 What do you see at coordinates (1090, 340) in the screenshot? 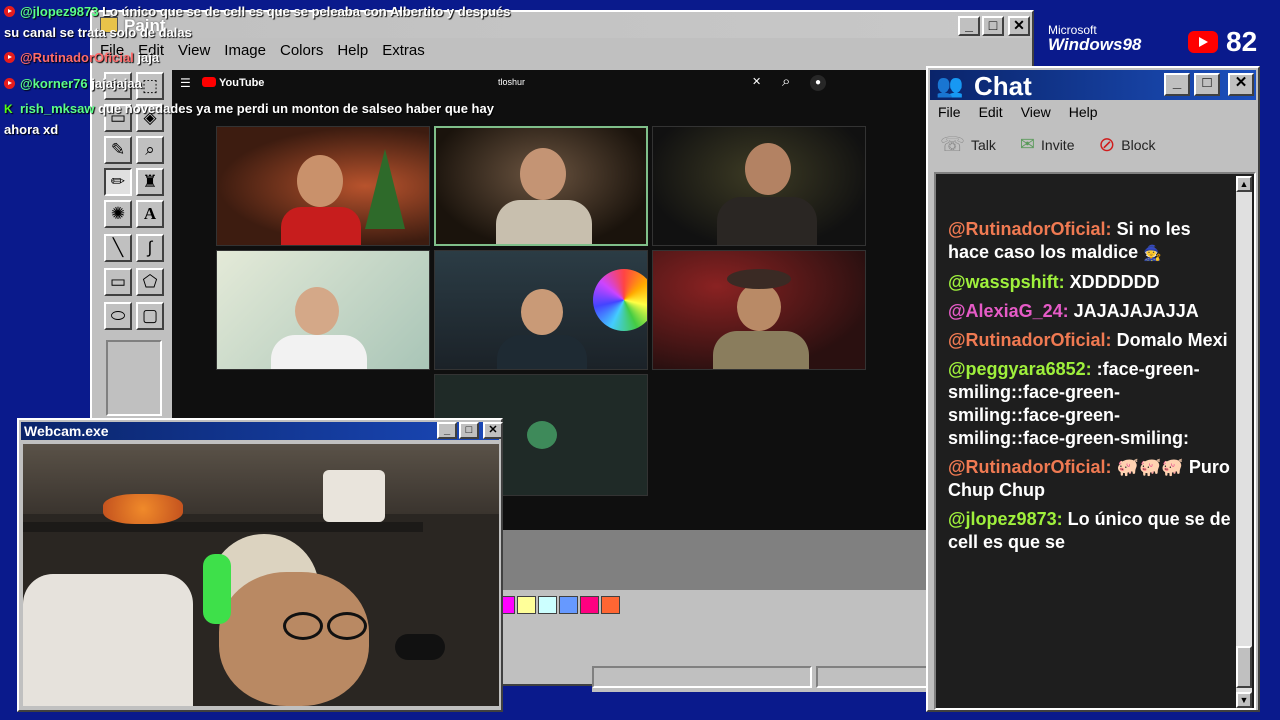
I see `chat-message: @RutinadorOficial: Domalo Mexi` at bounding box center [1090, 340].